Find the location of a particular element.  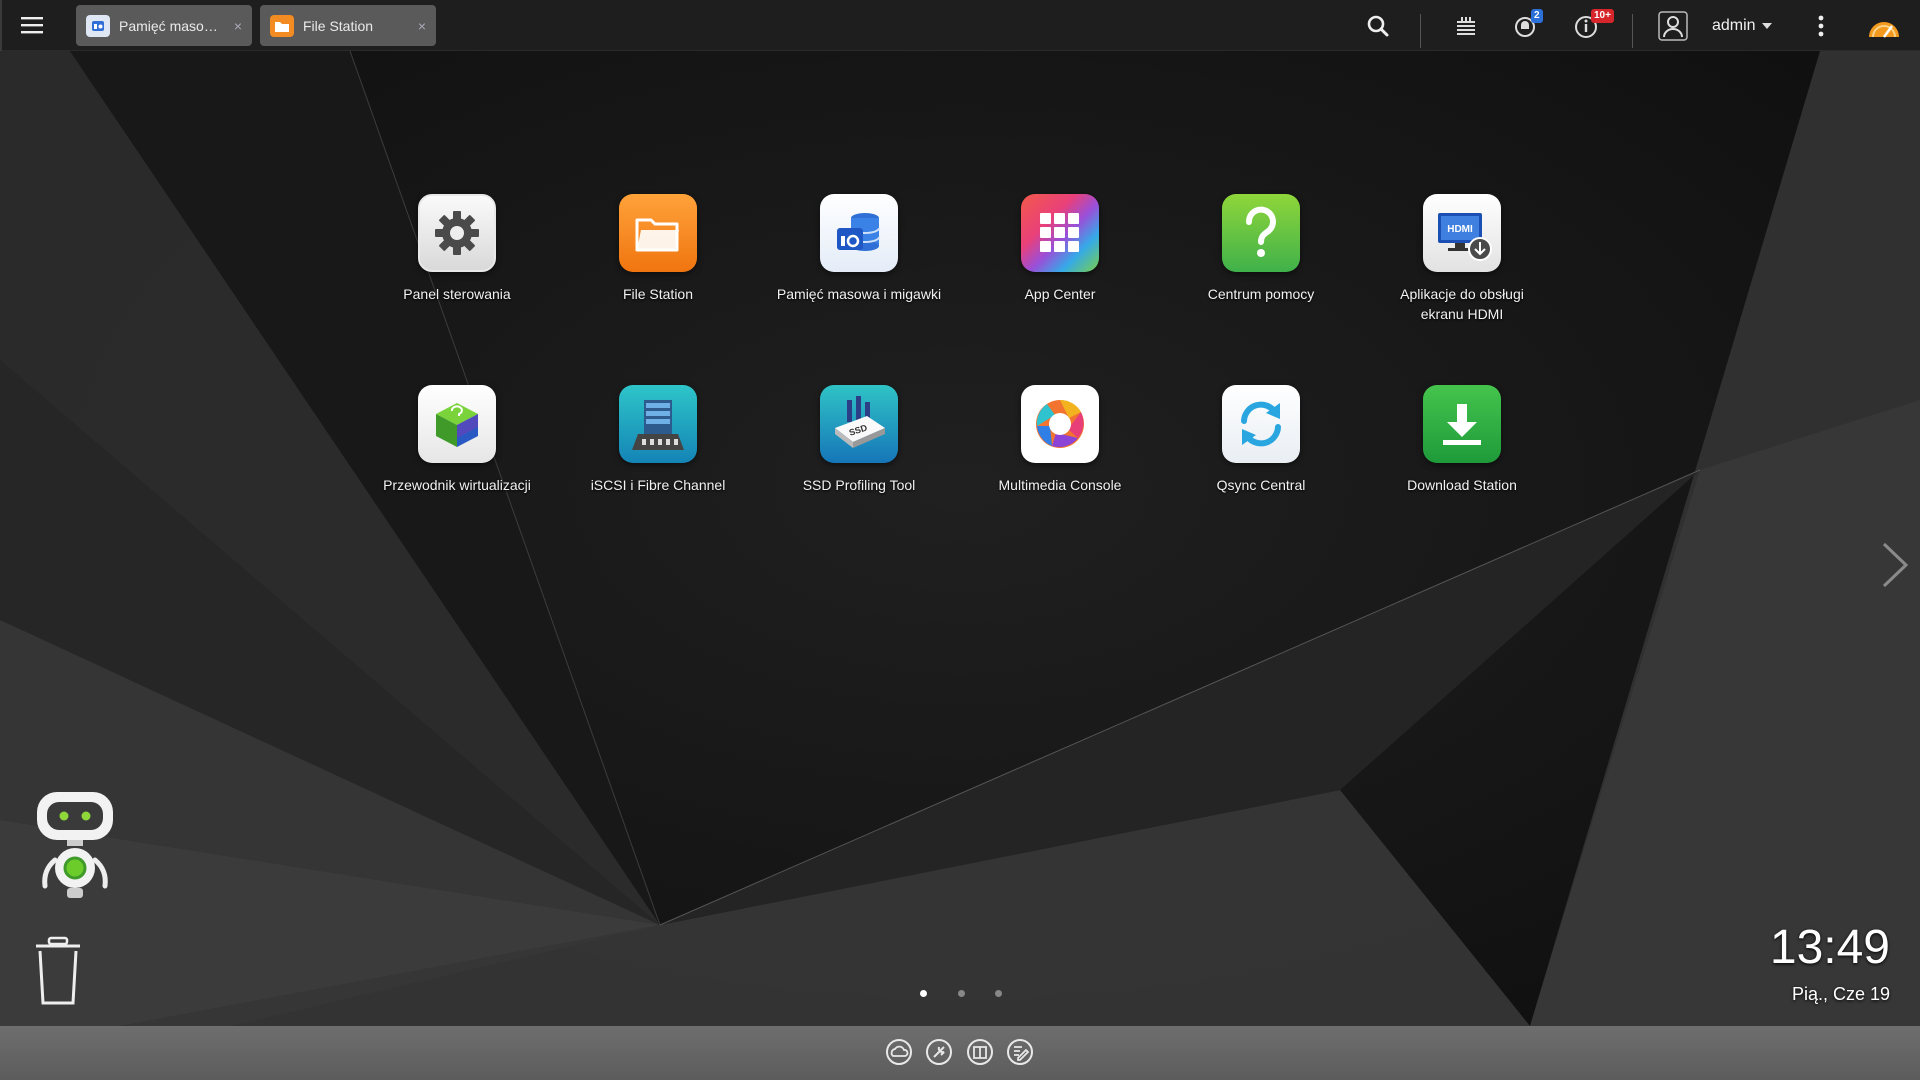

search-icon is located at coordinates (1378, 25).